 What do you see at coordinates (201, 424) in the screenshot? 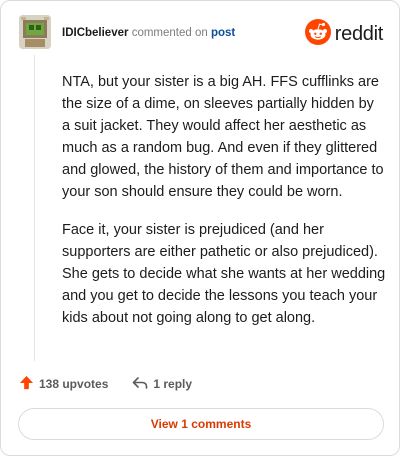
I see `view-comments-button: View 1 comments` at bounding box center [201, 424].